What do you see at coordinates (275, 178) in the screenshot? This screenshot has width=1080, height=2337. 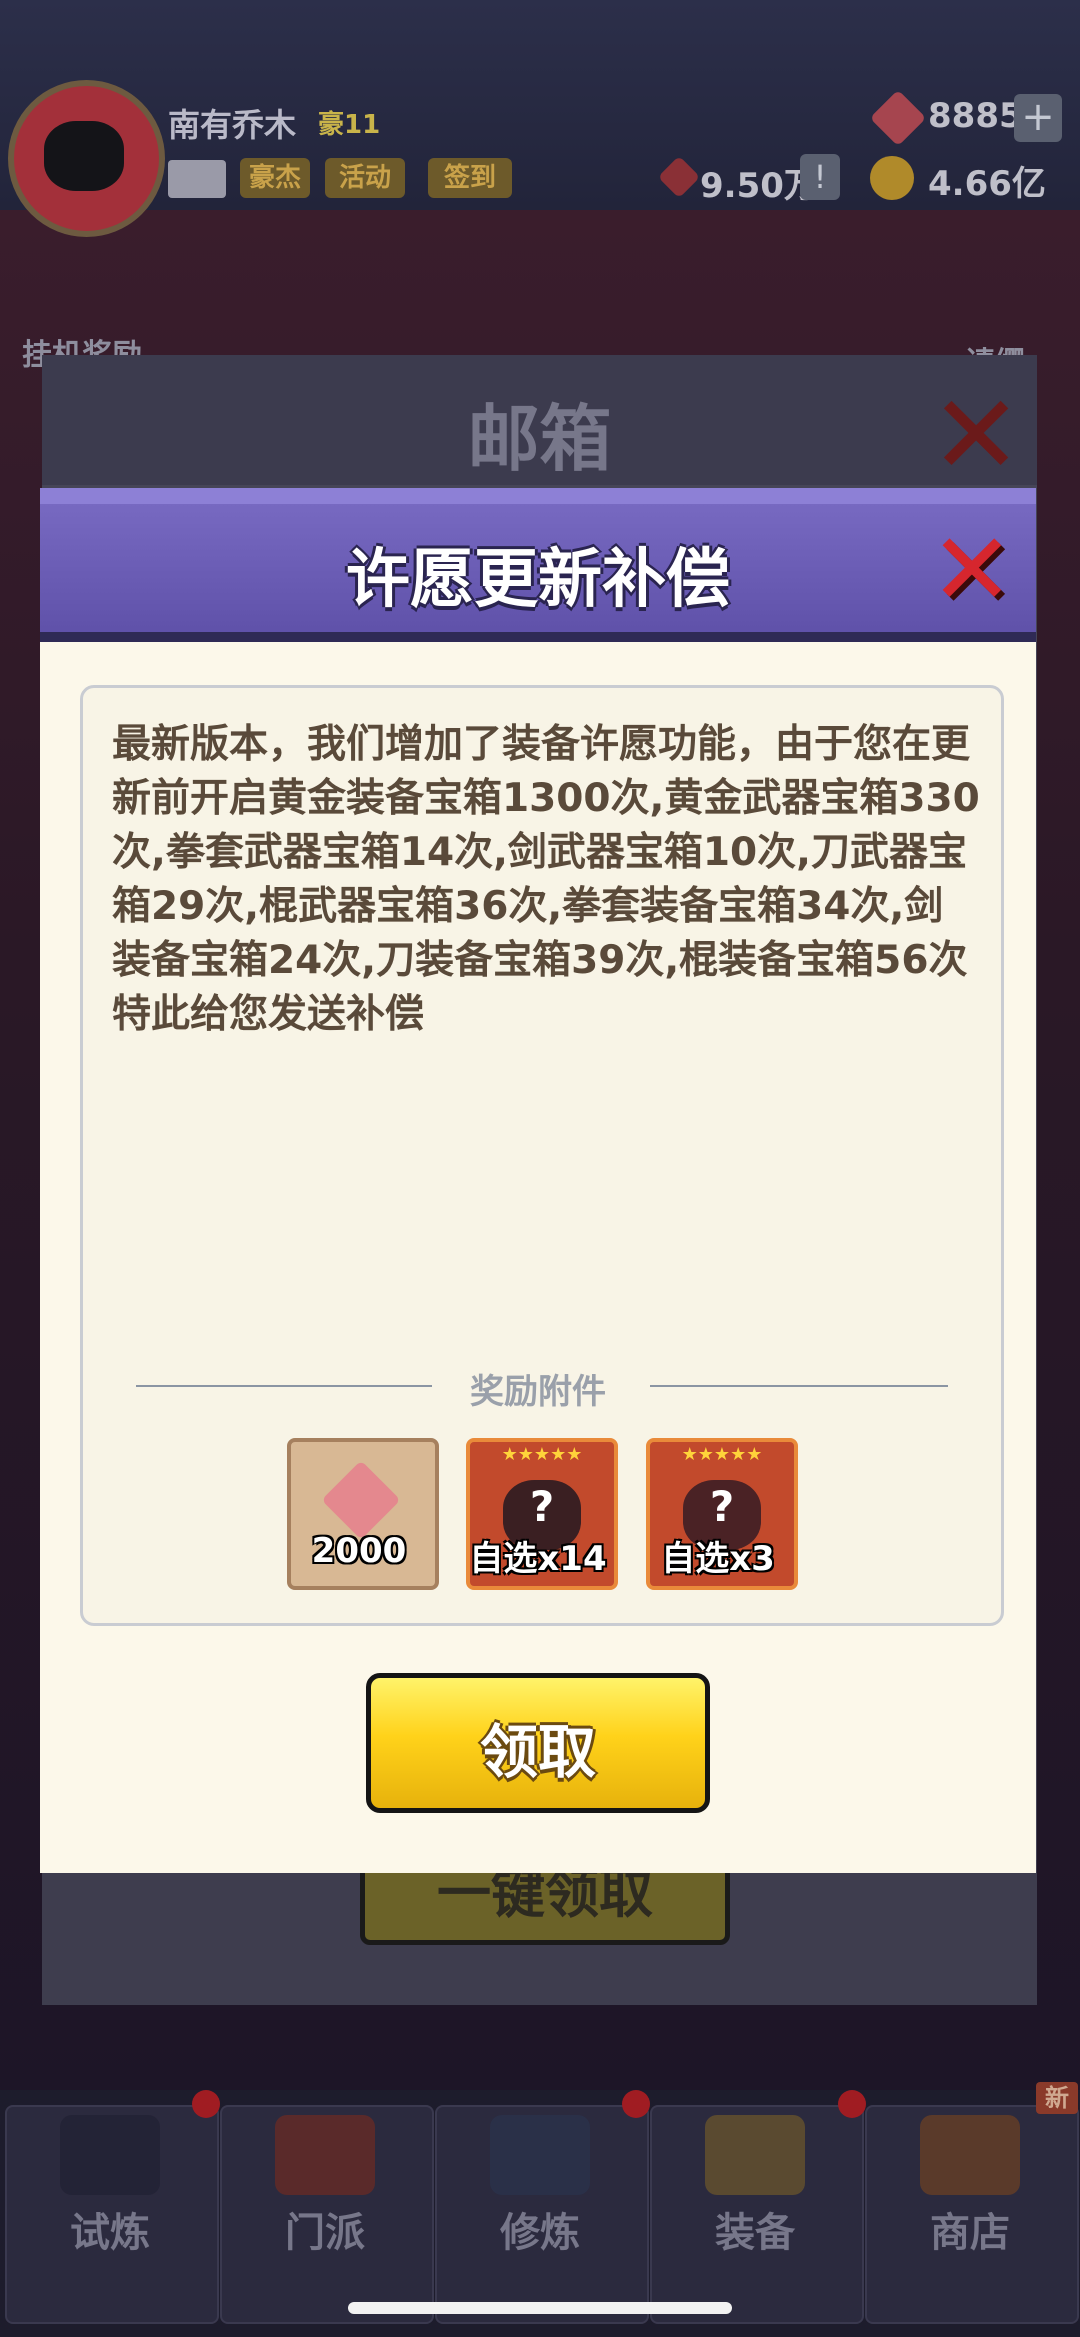 I see `hero-chip: 豪杰` at bounding box center [275, 178].